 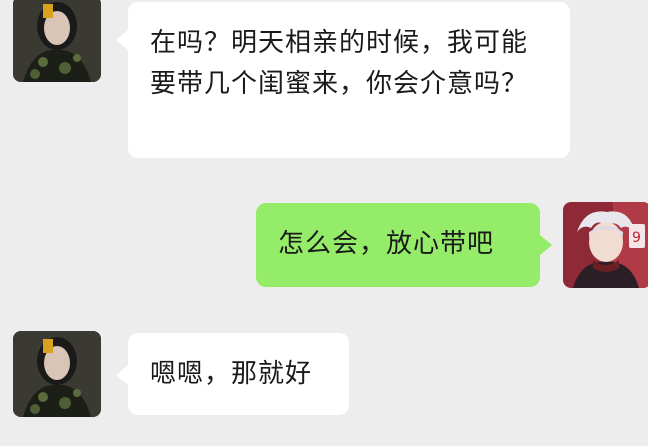 I want to click on self-avatar-image: 9, so click(x=605, y=245).